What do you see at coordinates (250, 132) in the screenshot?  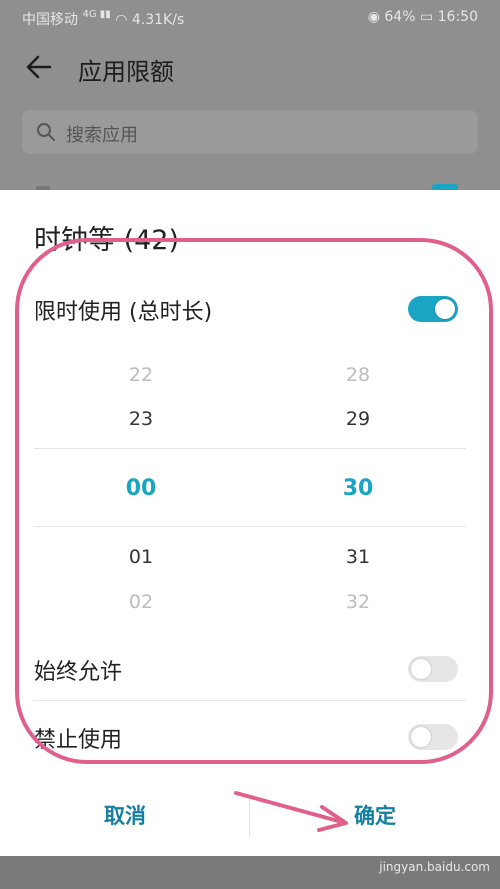 I see `search-input: 搜索应用` at bounding box center [250, 132].